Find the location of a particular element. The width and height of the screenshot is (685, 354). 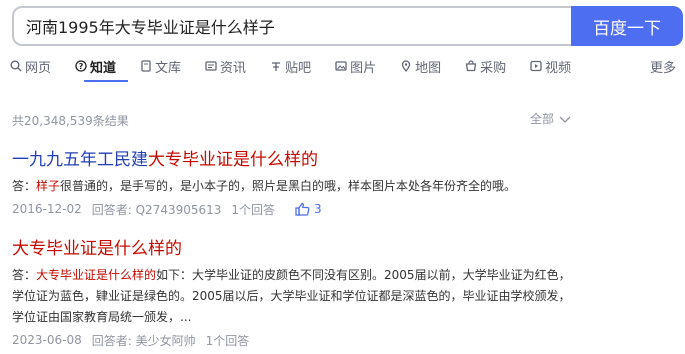

scope-dropdown: 全部 is located at coordinates (551, 118).